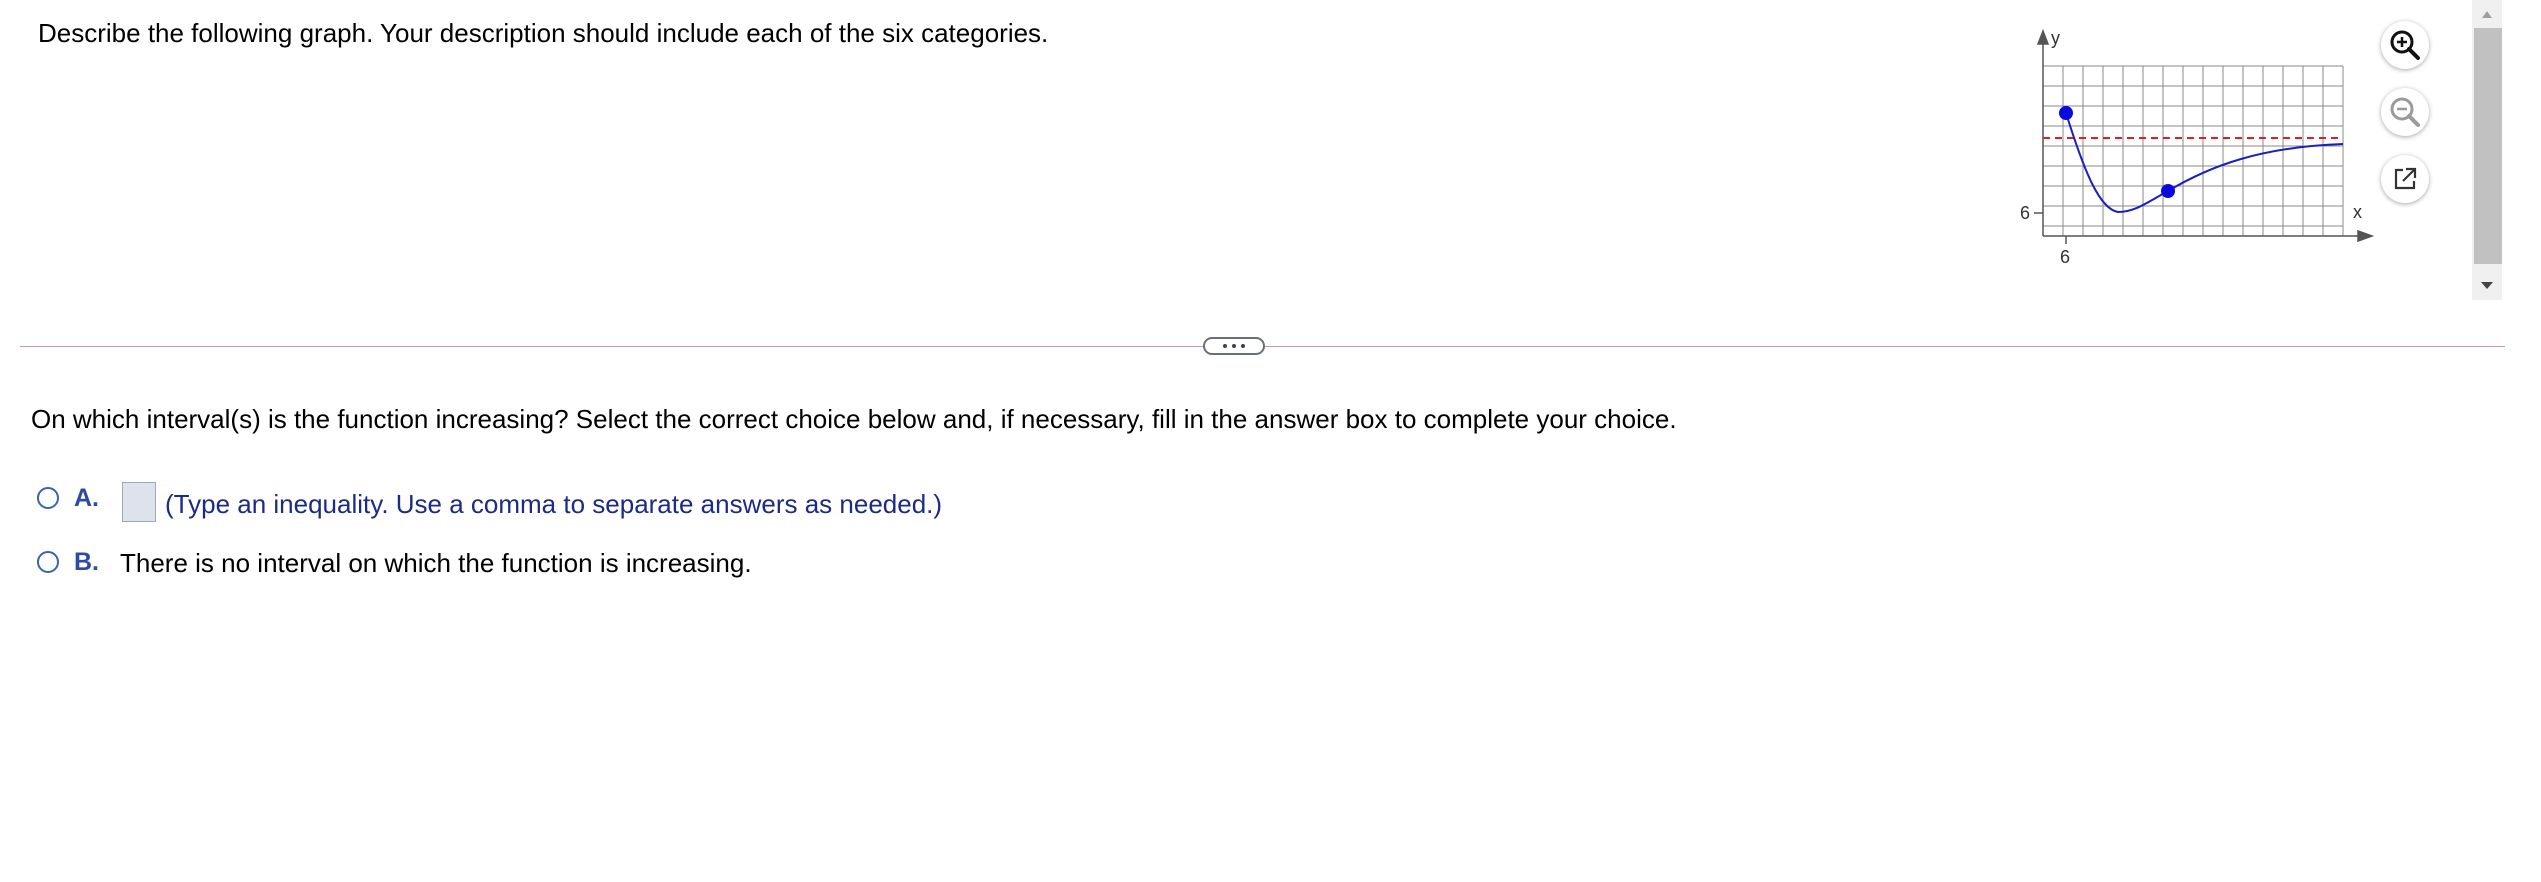 Image resolution: width=2541 pixels, height=882 pixels. I want to click on zoom-in-icon, so click(2405, 45).